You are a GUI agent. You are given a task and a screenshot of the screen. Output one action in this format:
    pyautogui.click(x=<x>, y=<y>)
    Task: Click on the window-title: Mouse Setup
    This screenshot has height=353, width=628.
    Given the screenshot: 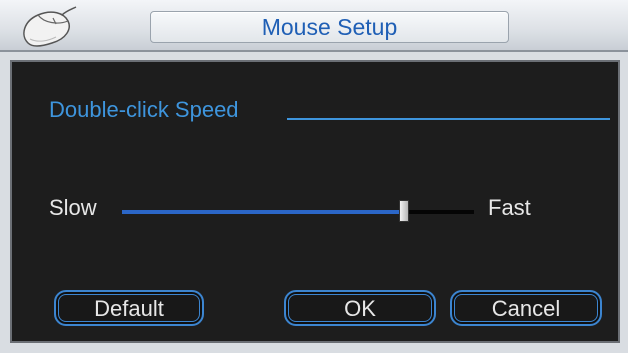 What is the action you would take?
    pyautogui.click(x=329, y=27)
    